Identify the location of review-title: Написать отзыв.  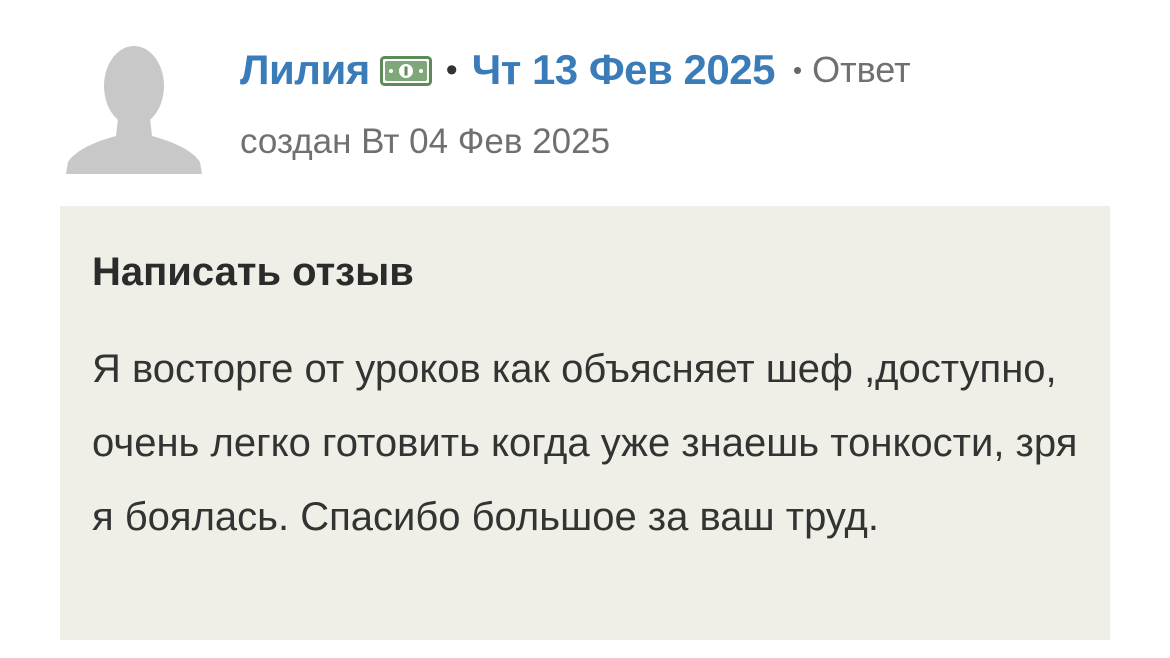
(253, 272).